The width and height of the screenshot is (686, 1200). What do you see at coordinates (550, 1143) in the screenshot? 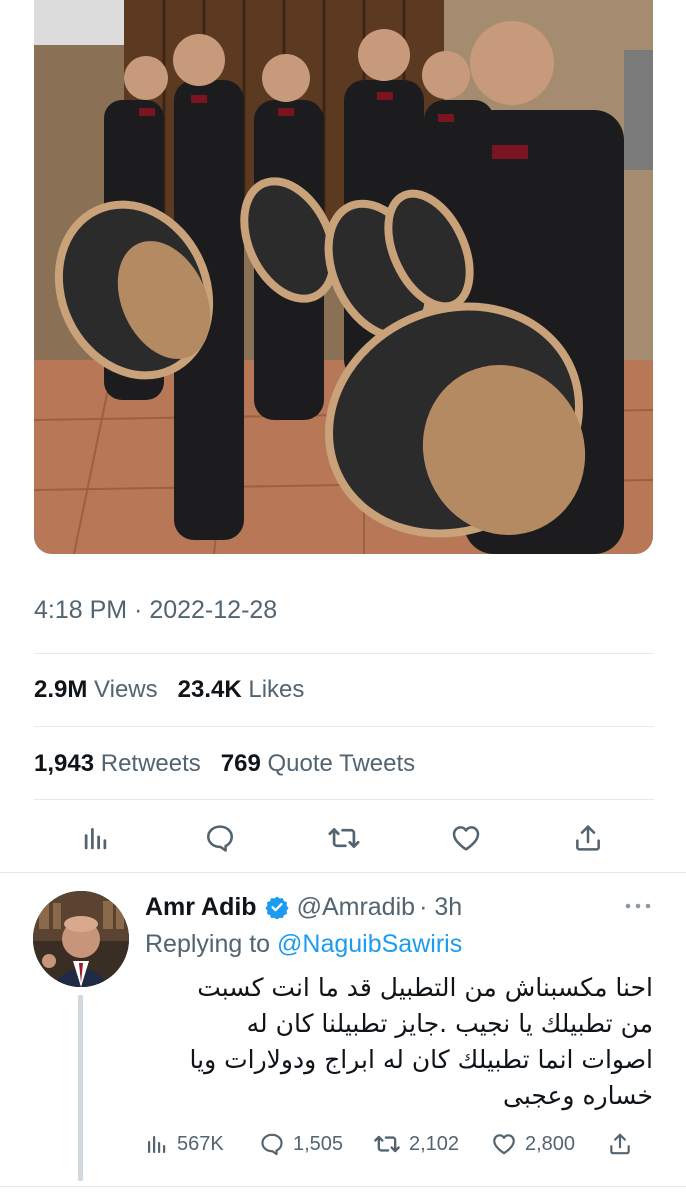
I see `likes-count: 2,800` at bounding box center [550, 1143].